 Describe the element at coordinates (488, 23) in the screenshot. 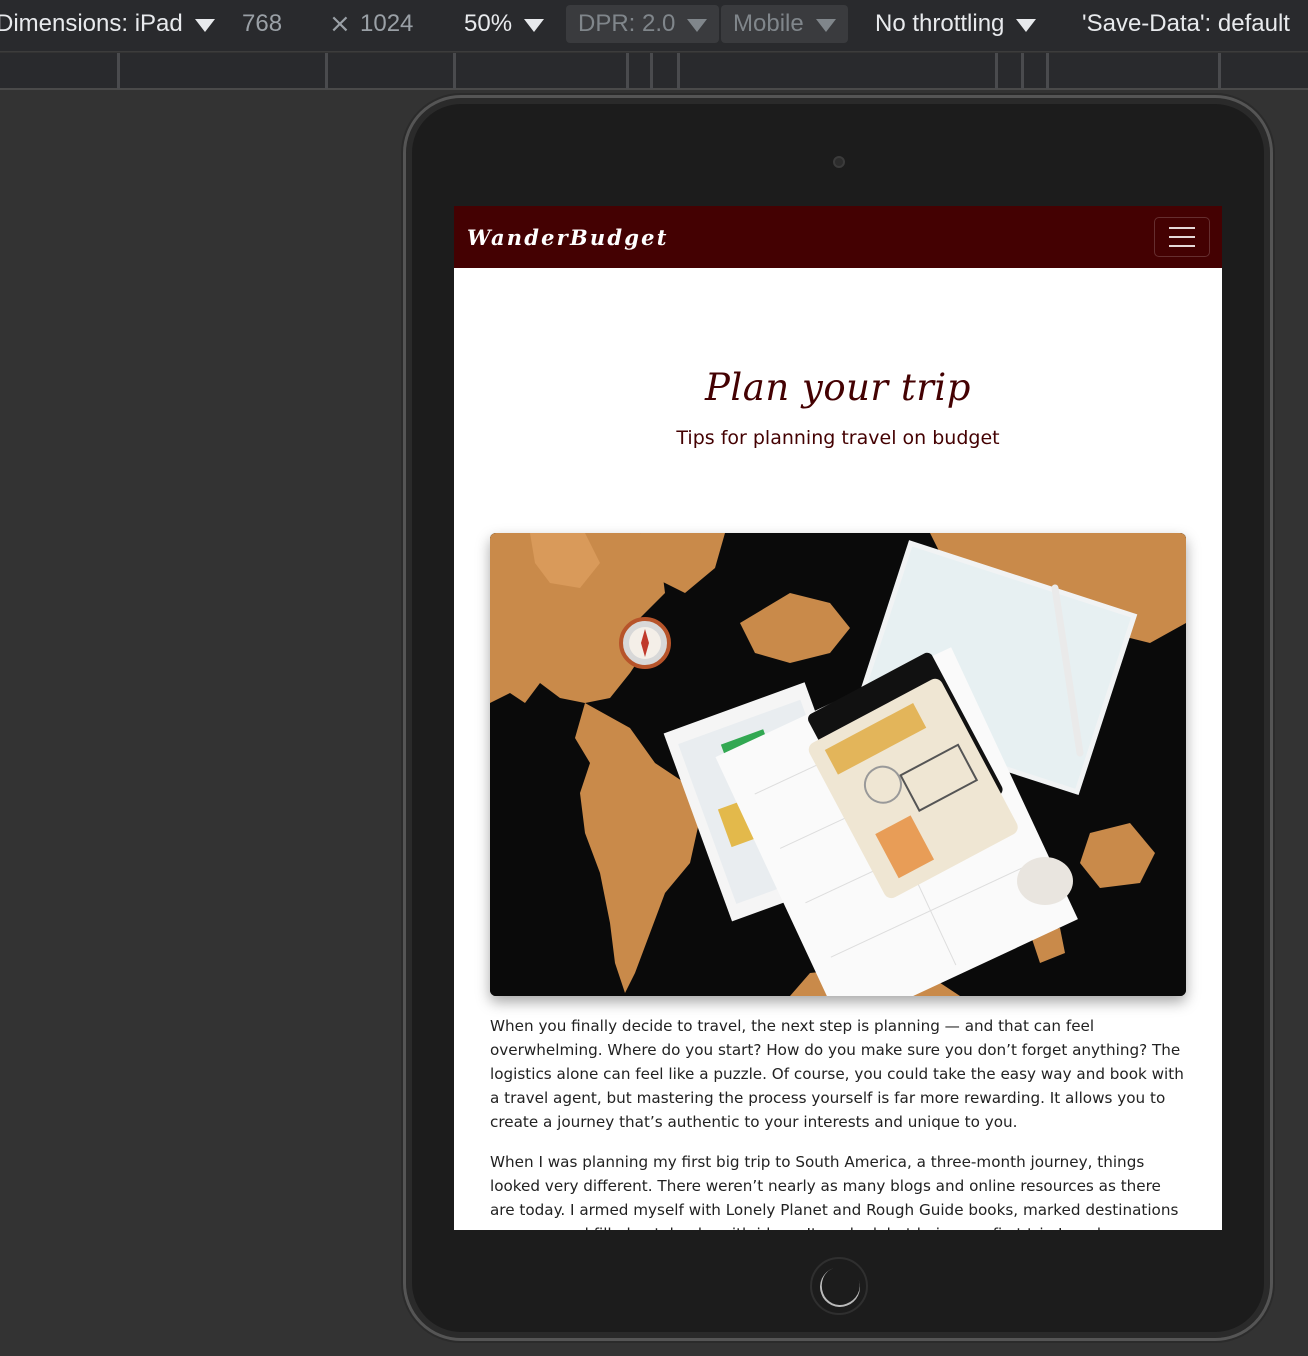

I see `zoom-label: 50%` at that location.